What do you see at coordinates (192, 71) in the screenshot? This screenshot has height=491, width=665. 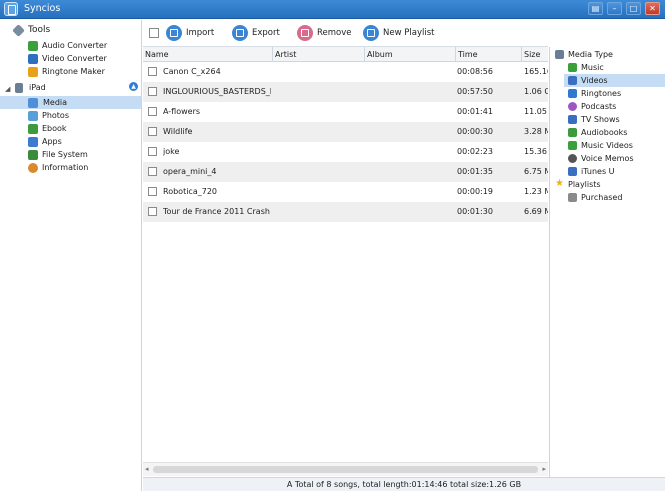 I see `row-name: Canon C_x264` at bounding box center [192, 71].